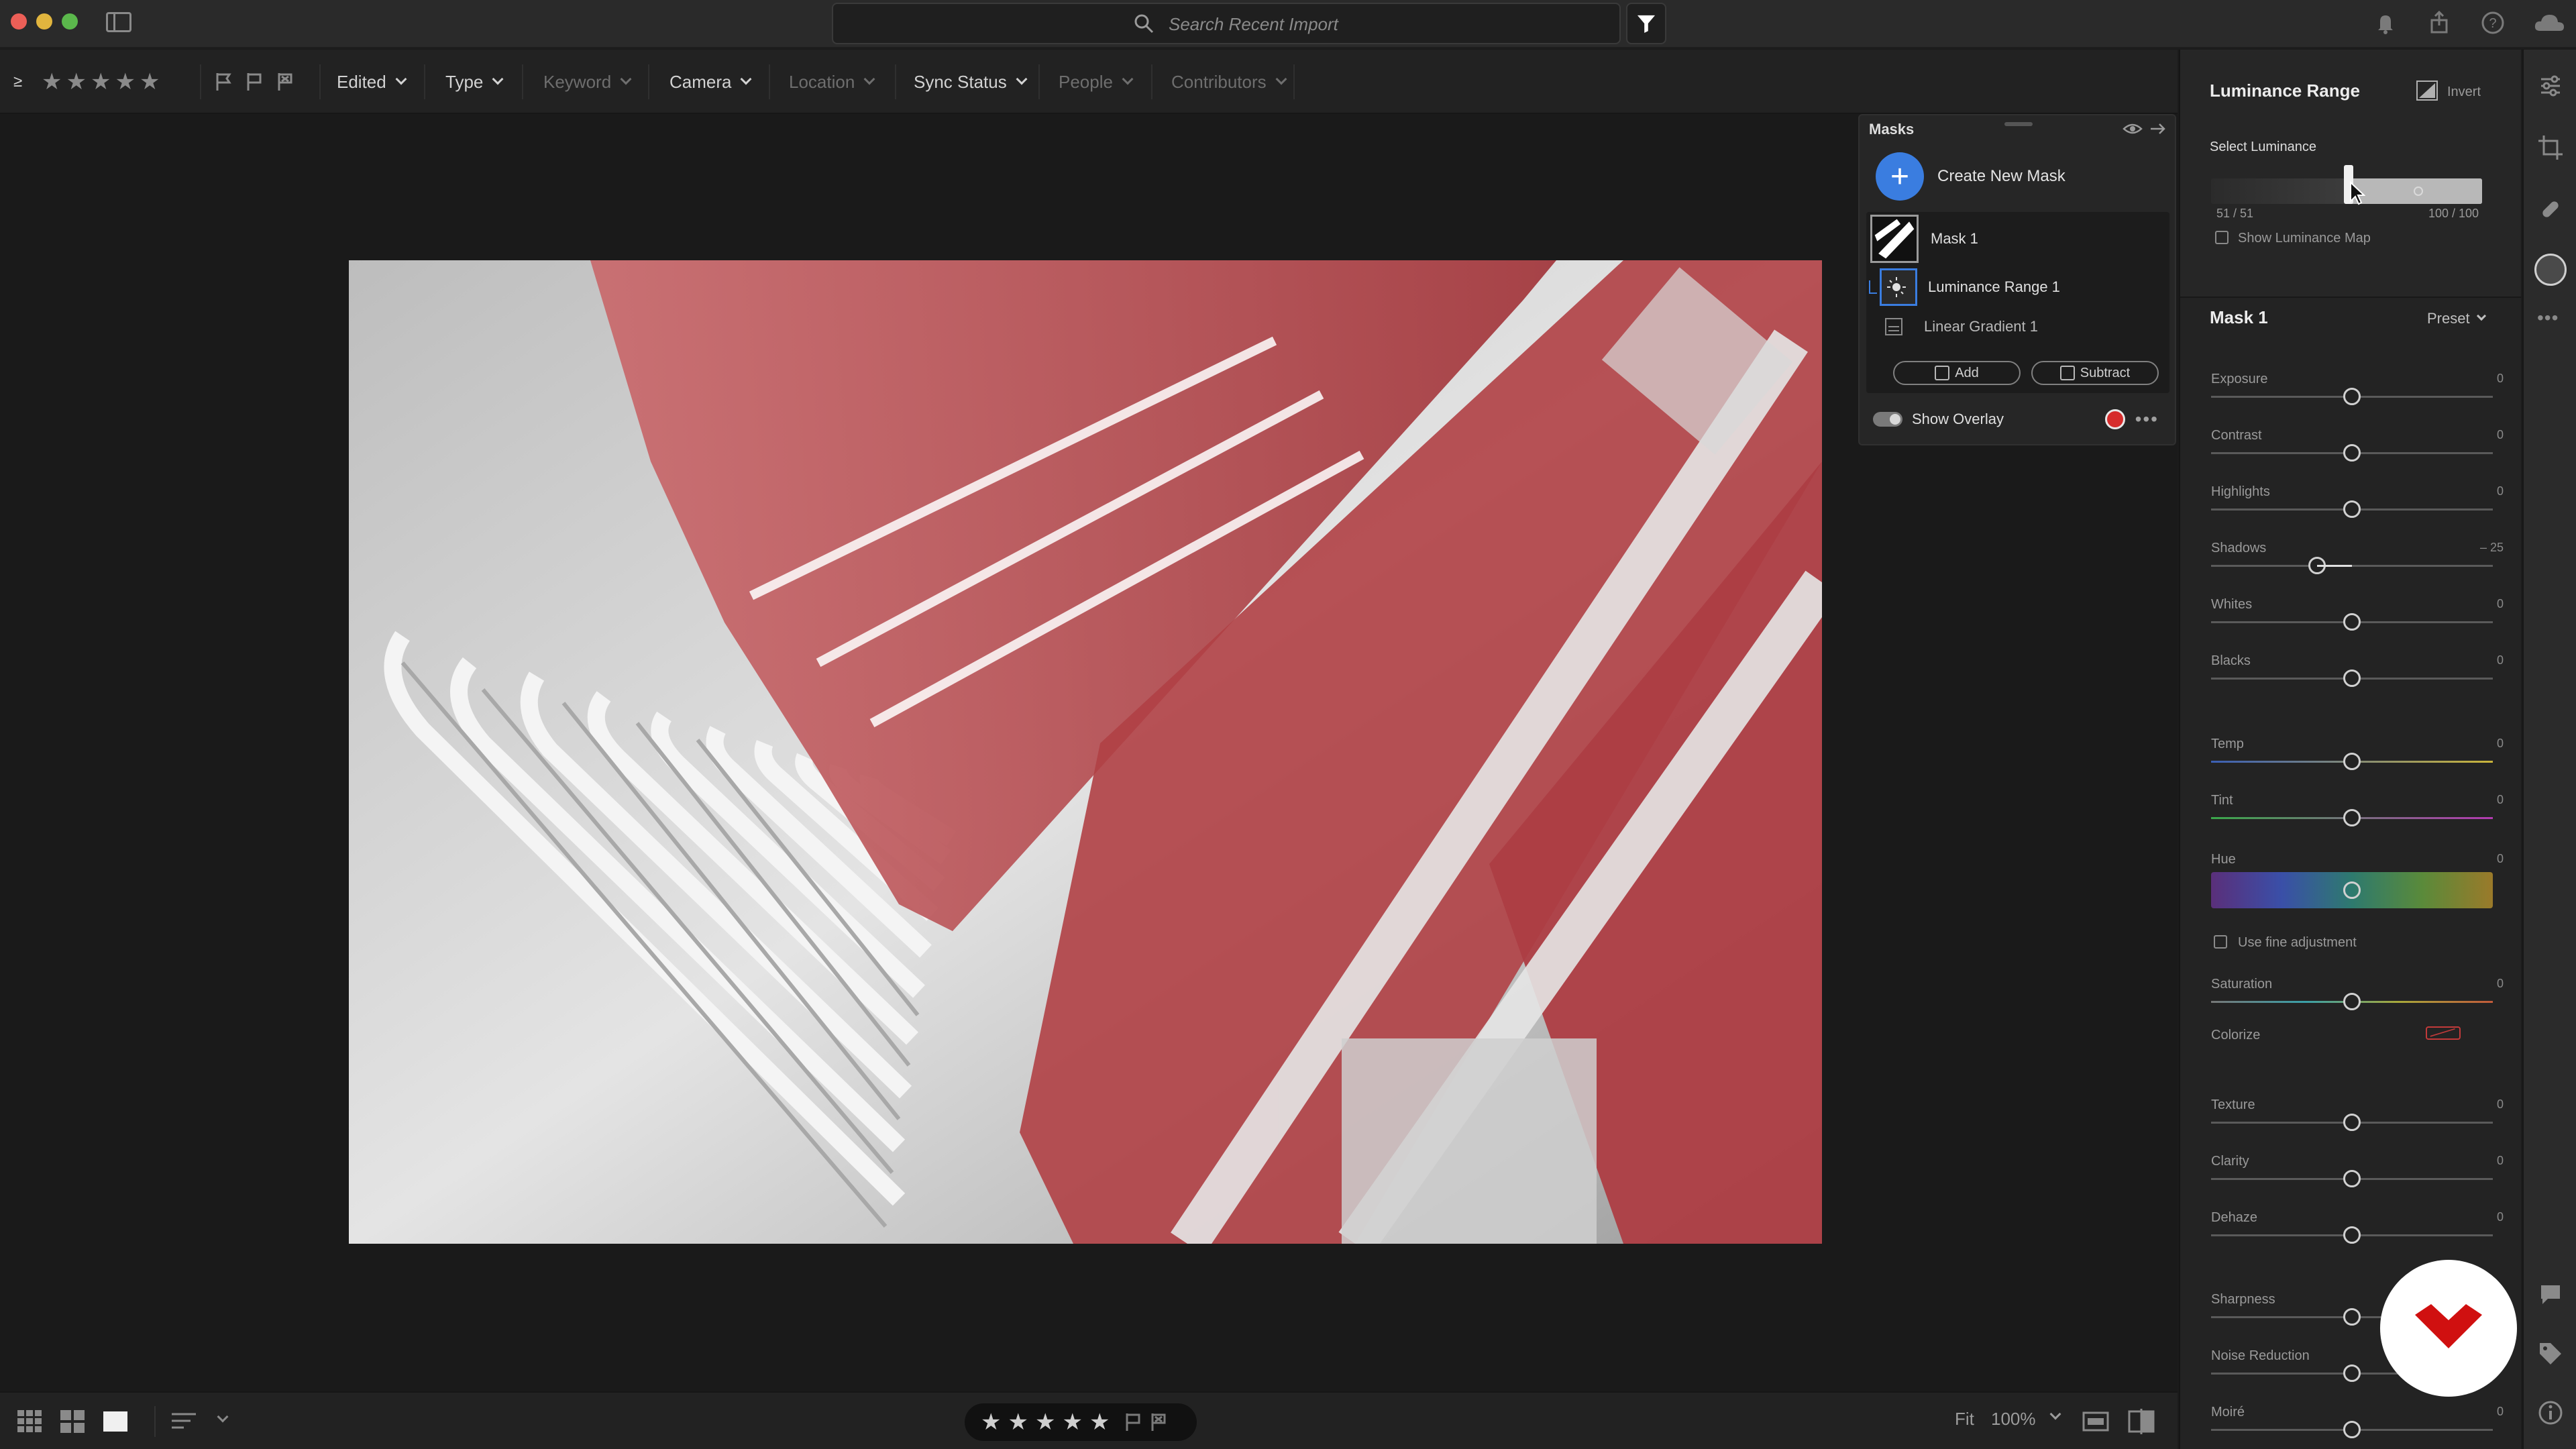 The image size is (2576, 1449). I want to click on show-luminance-map-checkbox, so click(2222, 237).